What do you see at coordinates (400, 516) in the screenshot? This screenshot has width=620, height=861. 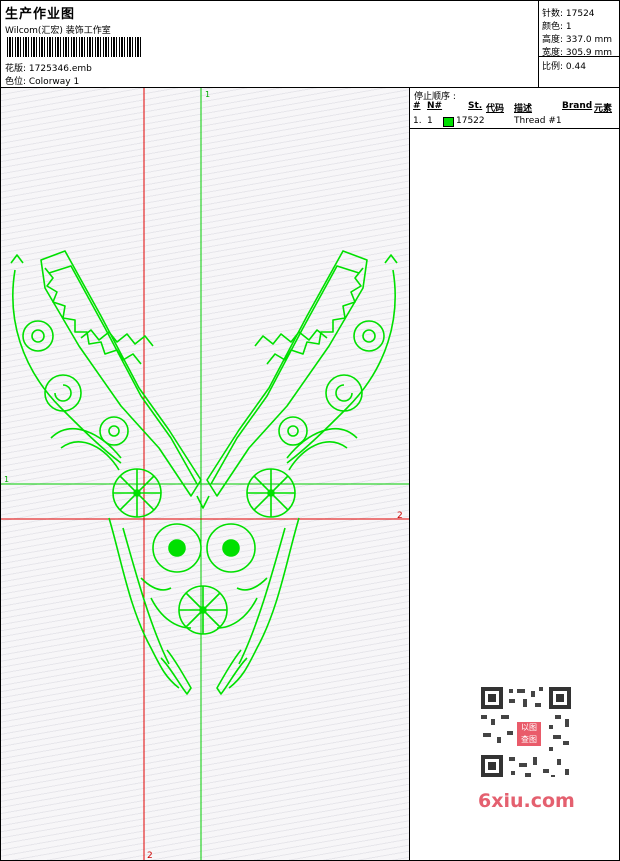 I see `guide-label-red-horizontal: 2` at bounding box center [400, 516].